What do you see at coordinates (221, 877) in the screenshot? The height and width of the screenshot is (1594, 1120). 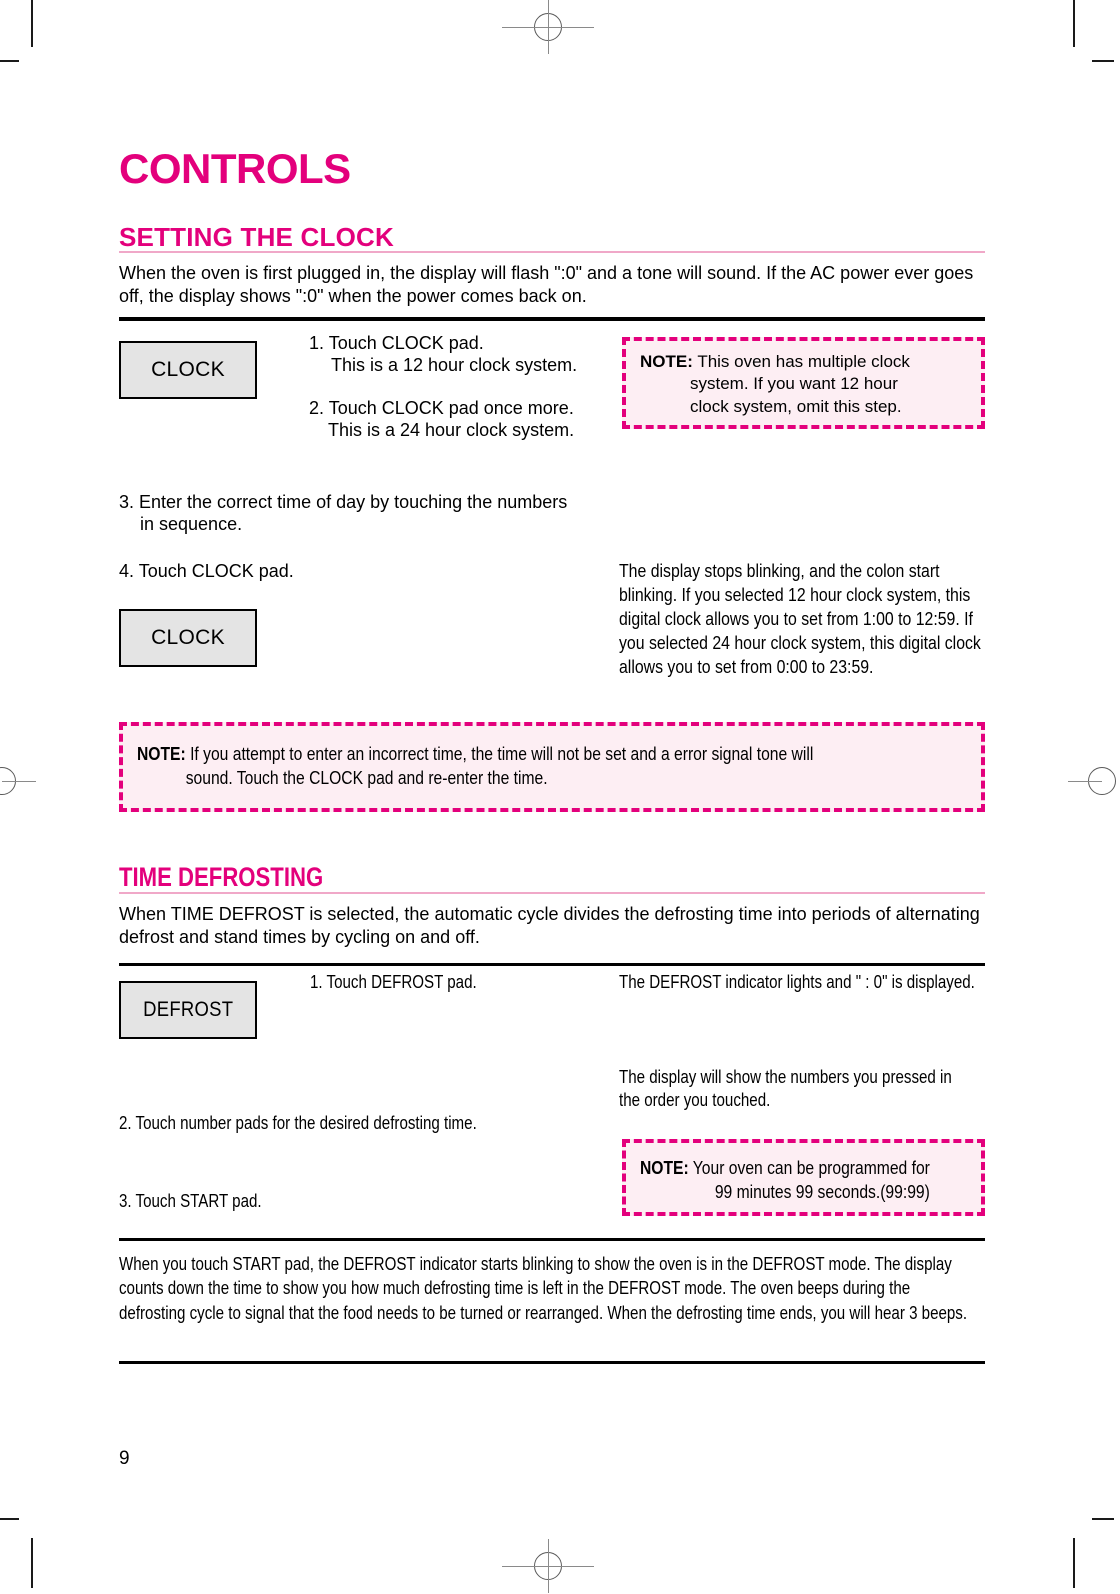 I see `section-heading-time-defrosting: TIME DEFROSTING` at bounding box center [221, 877].